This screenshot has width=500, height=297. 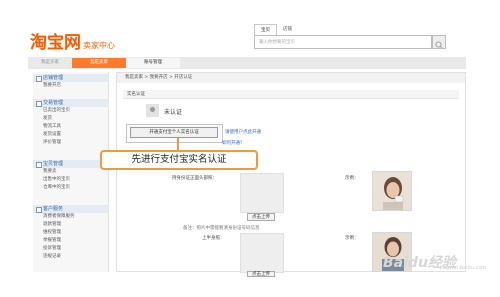 I want to click on sample-label: 示例：, so click(x=352, y=178).